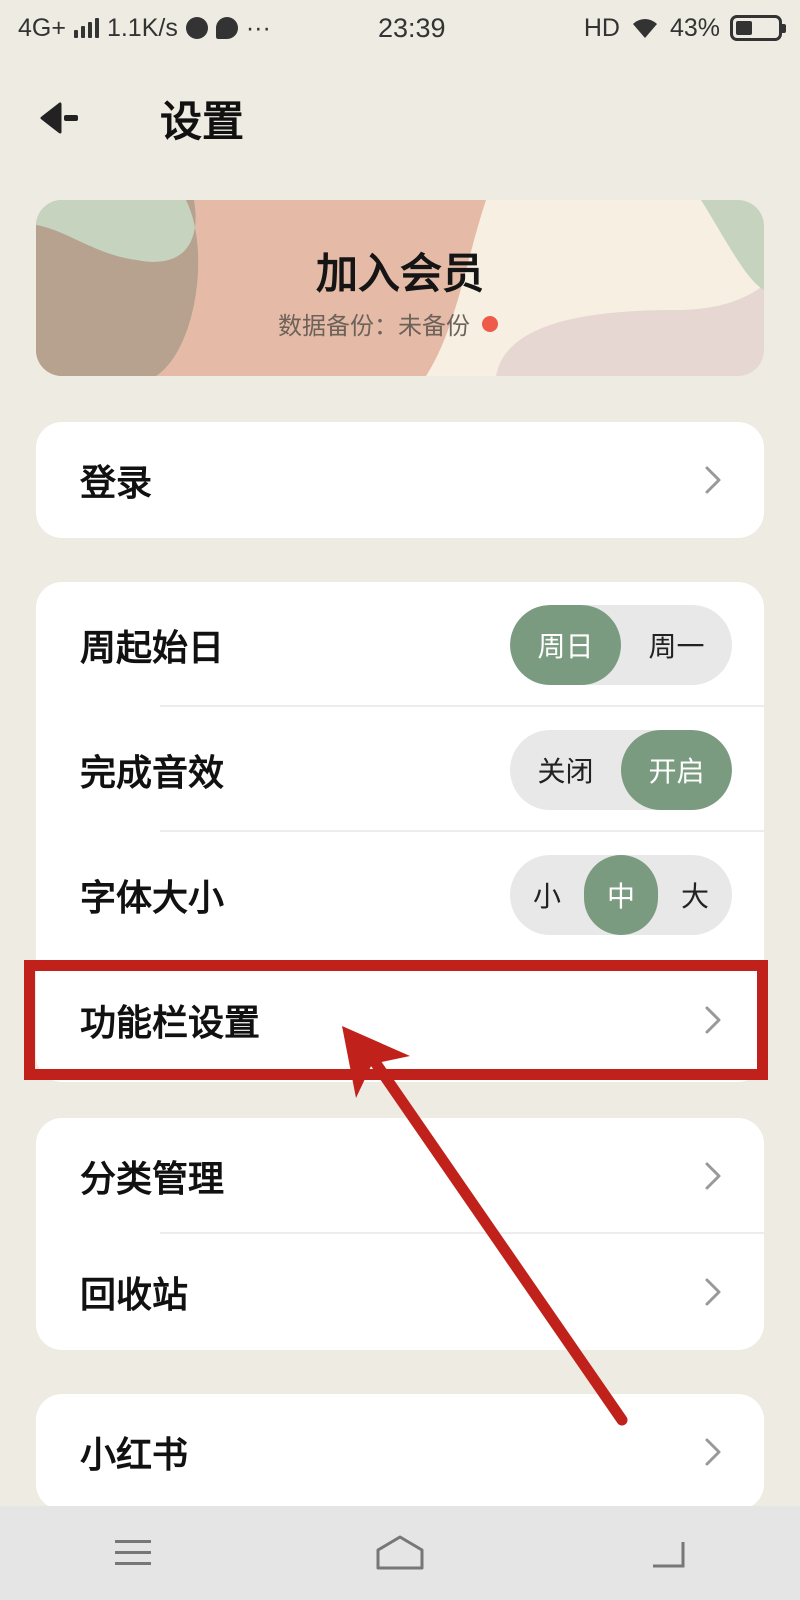  Describe the element at coordinates (258, 27) in the screenshot. I see `more-notifications-icon: ···` at that location.